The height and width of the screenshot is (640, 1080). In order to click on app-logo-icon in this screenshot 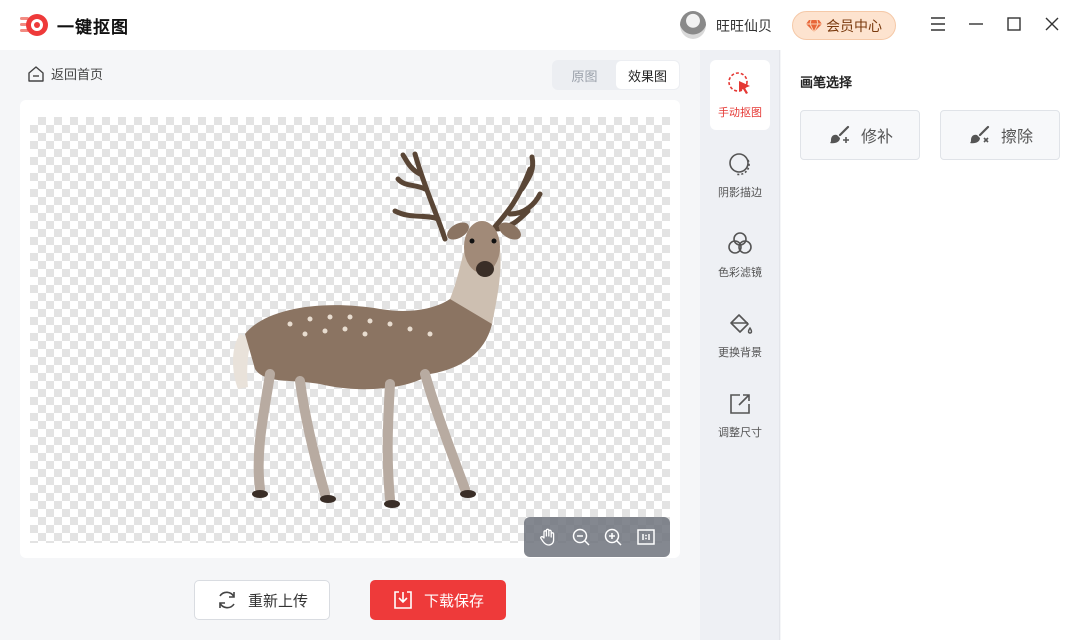, I will do `click(34, 25)`.